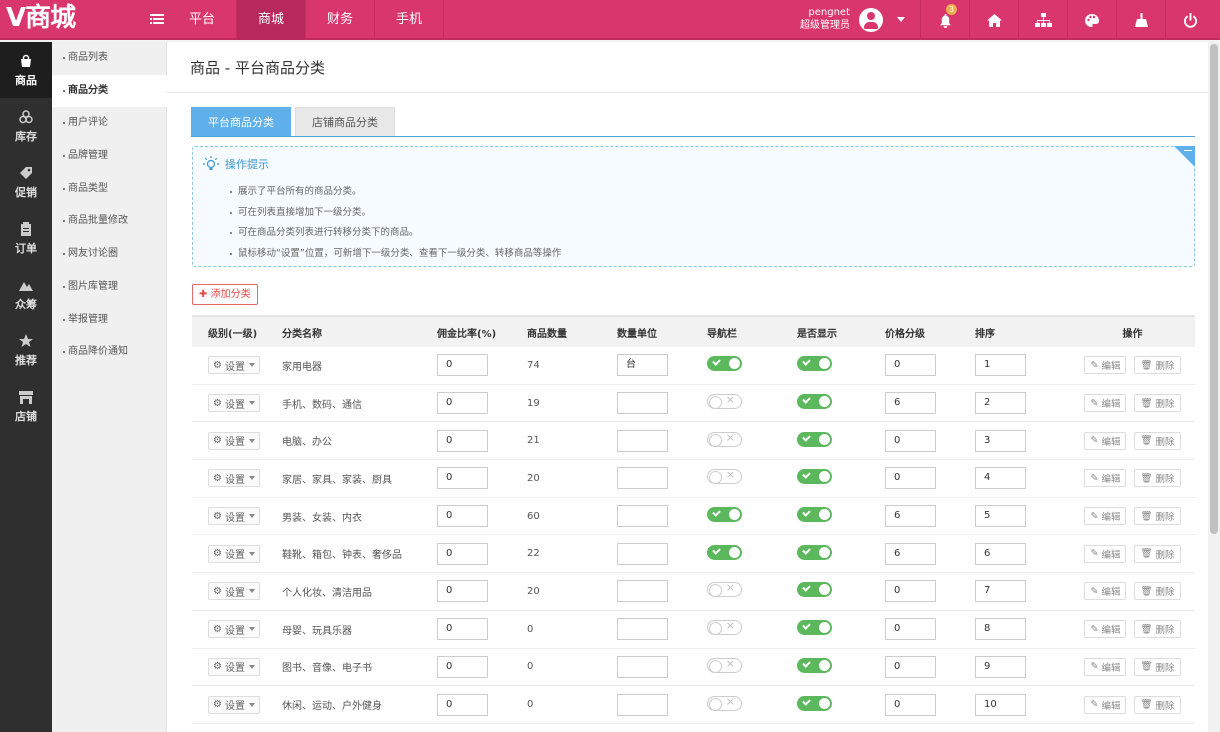 The width and height of the screenshot is (1220, 732). Describe the element at coordinates (1214, 289) in the screenshot. I see `scrollbar-thumb` at that location.